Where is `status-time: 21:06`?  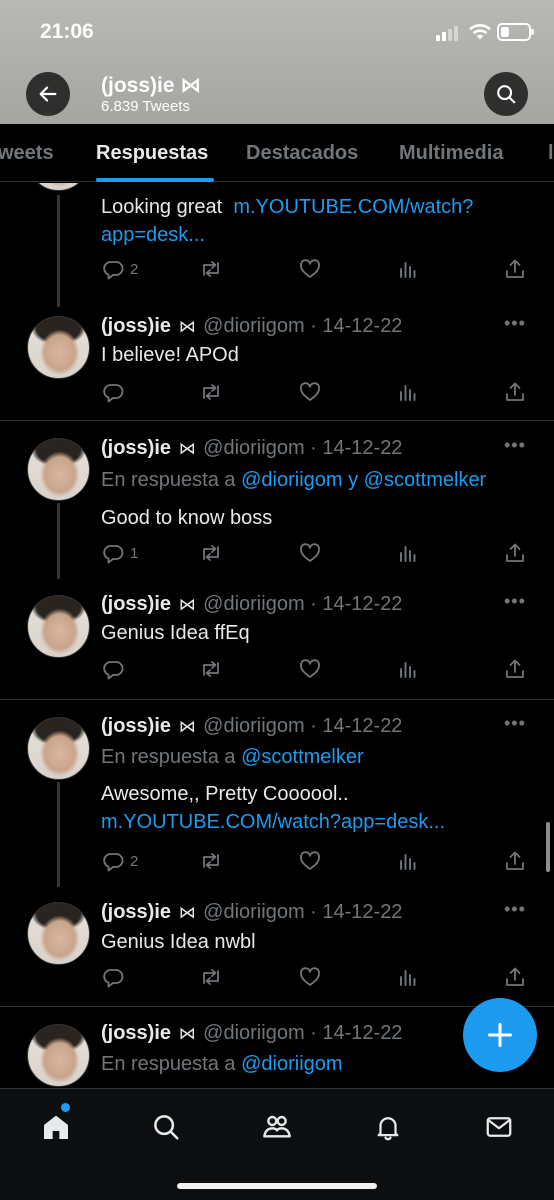
status-time: 21:06 is located at coordinates (67, 31).